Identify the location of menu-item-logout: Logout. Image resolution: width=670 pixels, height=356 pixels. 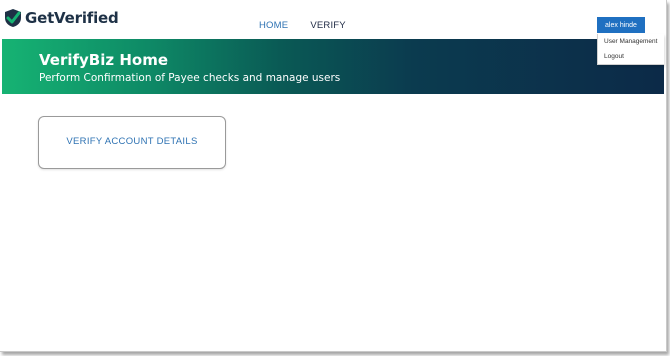
(614, 56).